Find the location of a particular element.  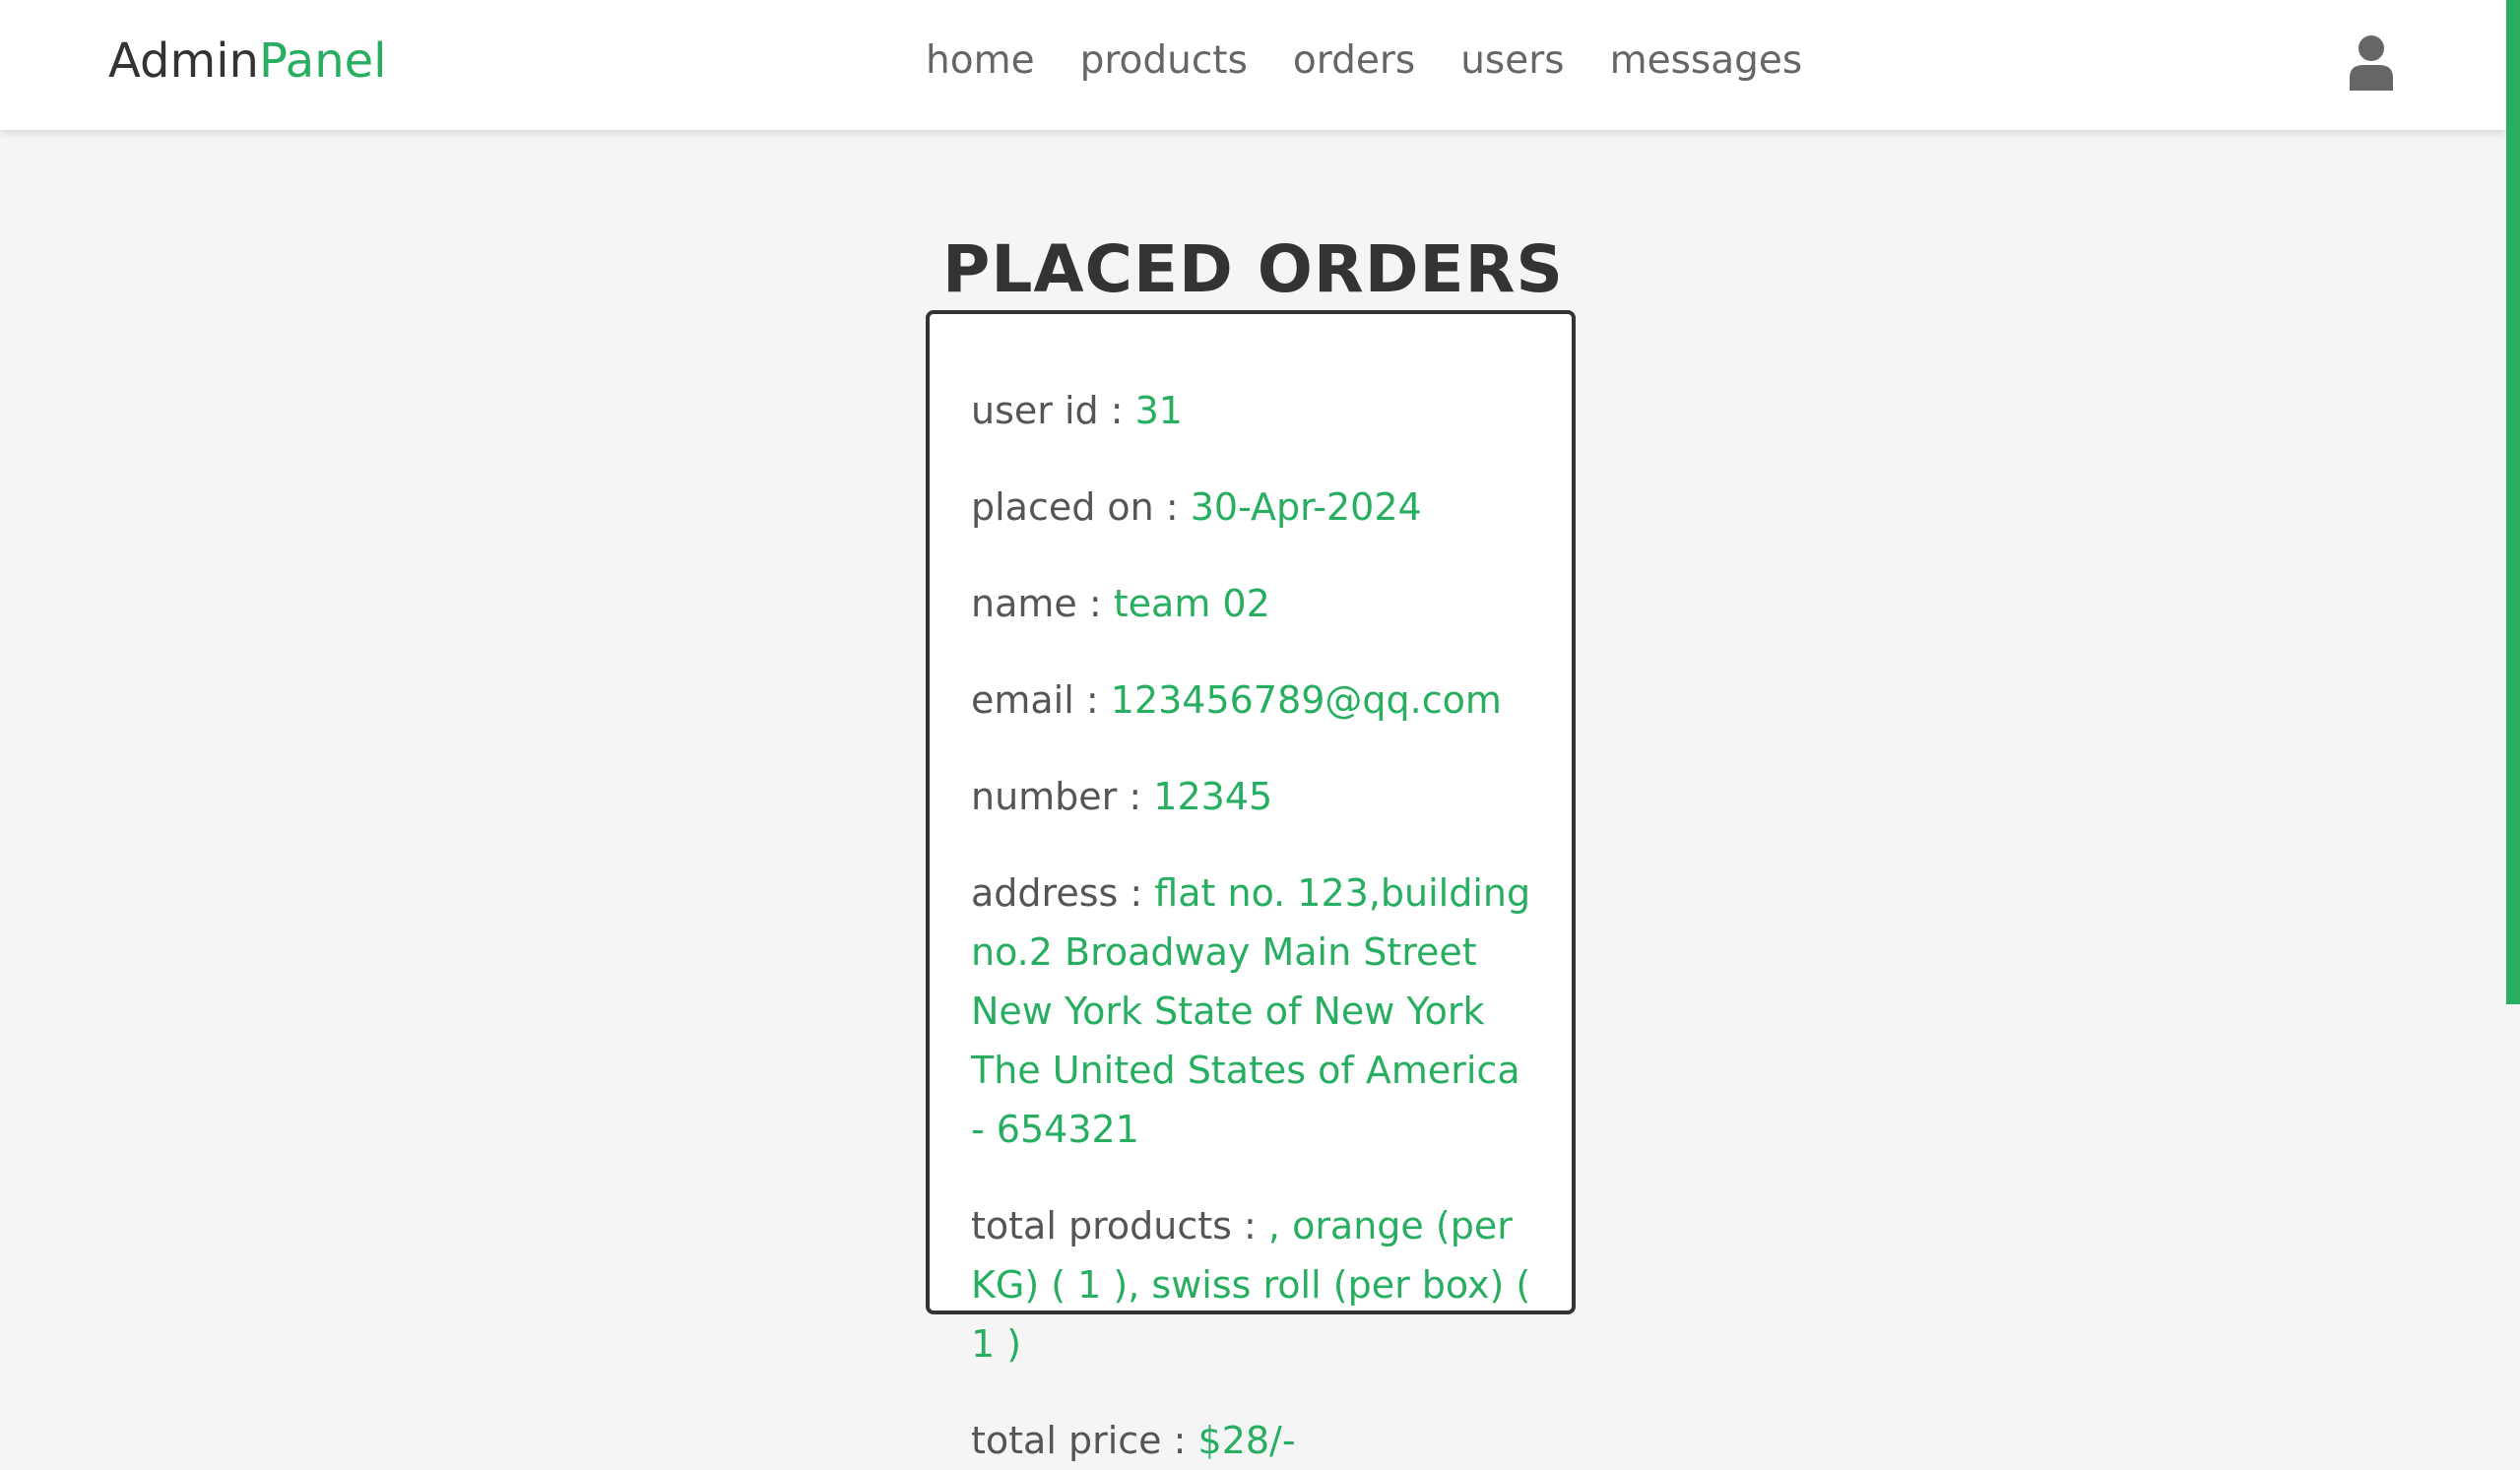

nav-messages: messages is located at coordinates (1706, 61).